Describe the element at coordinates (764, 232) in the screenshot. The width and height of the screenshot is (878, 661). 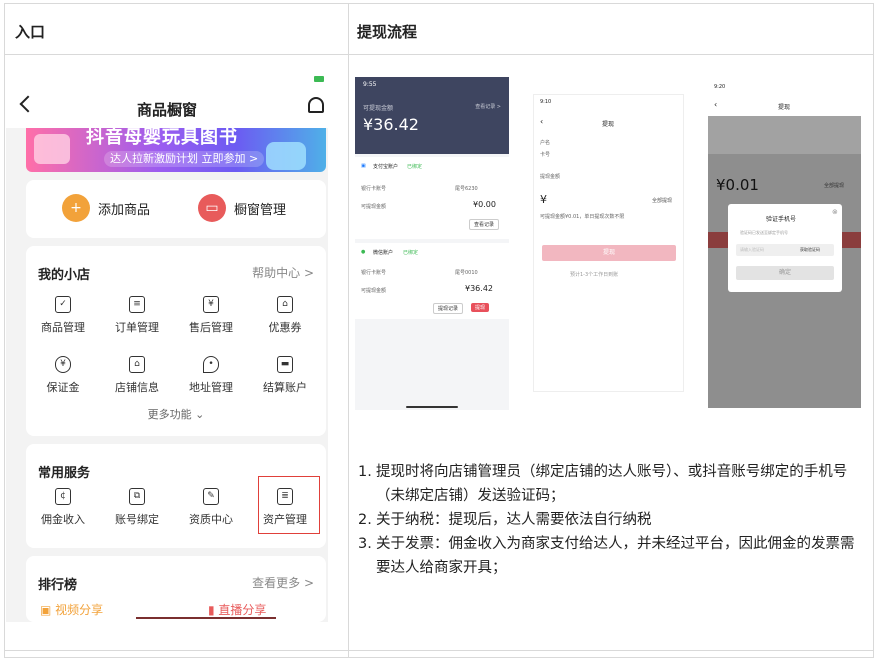
I see `dialog-subtitle: 验证码已发送至绑定手机号` at that location.